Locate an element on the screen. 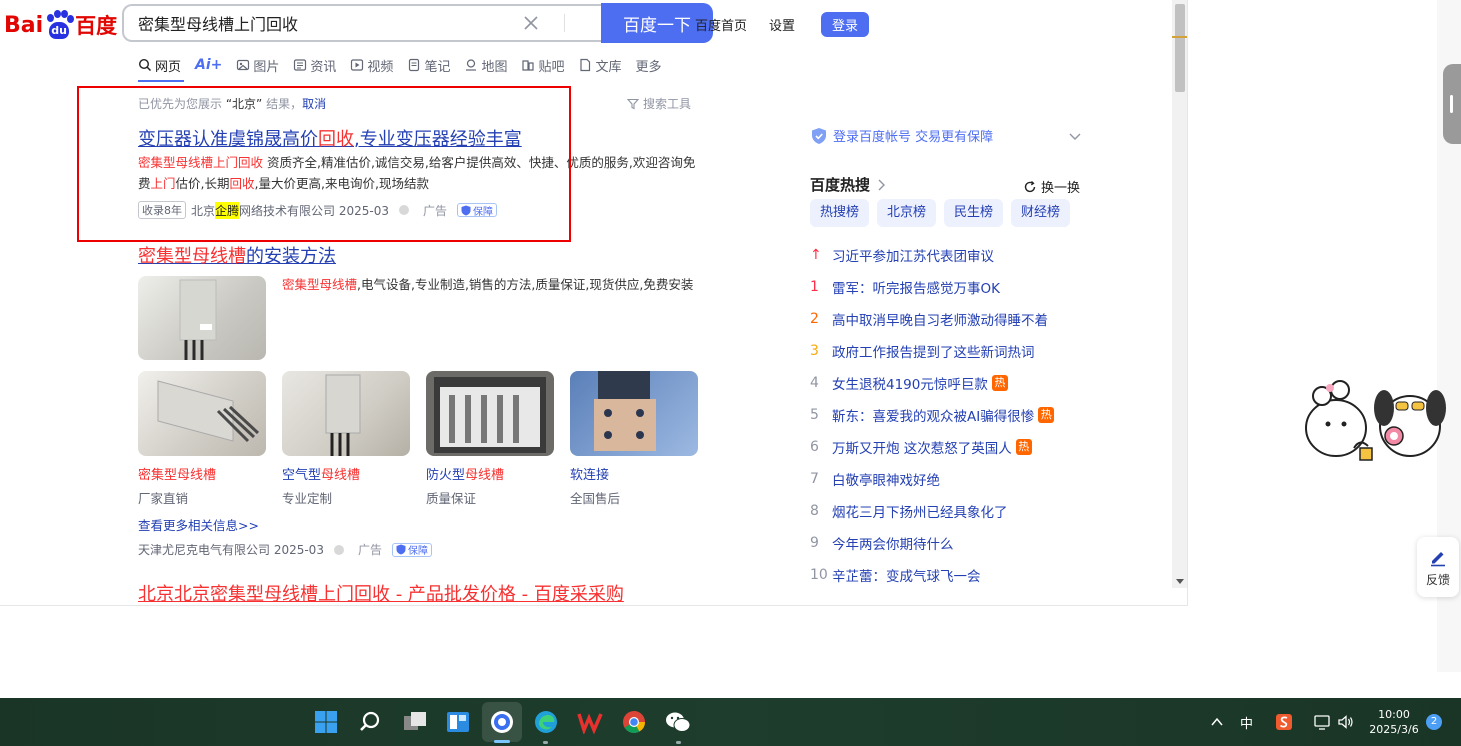  page-scrollbar is located at coordinates (1179, 294).